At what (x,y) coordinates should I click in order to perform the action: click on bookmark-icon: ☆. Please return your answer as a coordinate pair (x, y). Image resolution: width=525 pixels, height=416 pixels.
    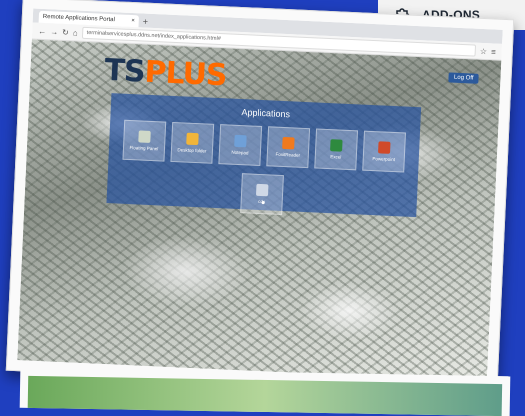
    Looking at the image, I should click on (484, 50).